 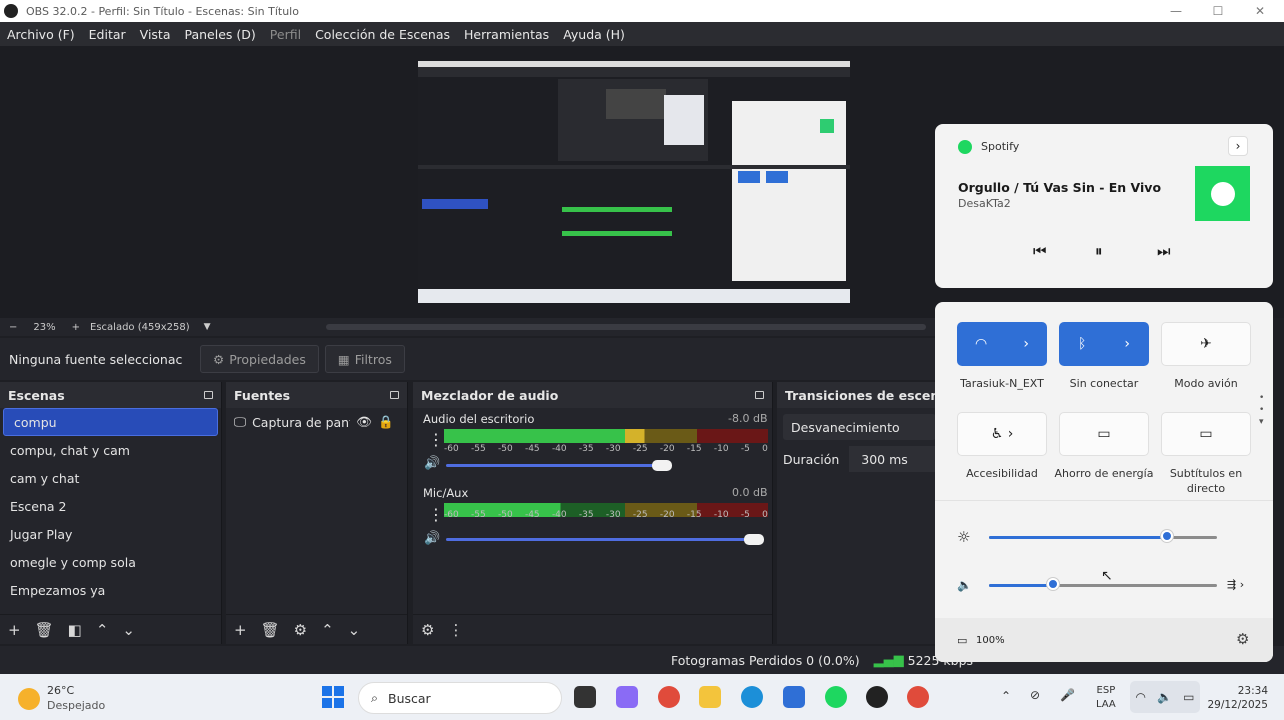 I want to click on scene-item: Escena 2, so click(x=110, y=506).